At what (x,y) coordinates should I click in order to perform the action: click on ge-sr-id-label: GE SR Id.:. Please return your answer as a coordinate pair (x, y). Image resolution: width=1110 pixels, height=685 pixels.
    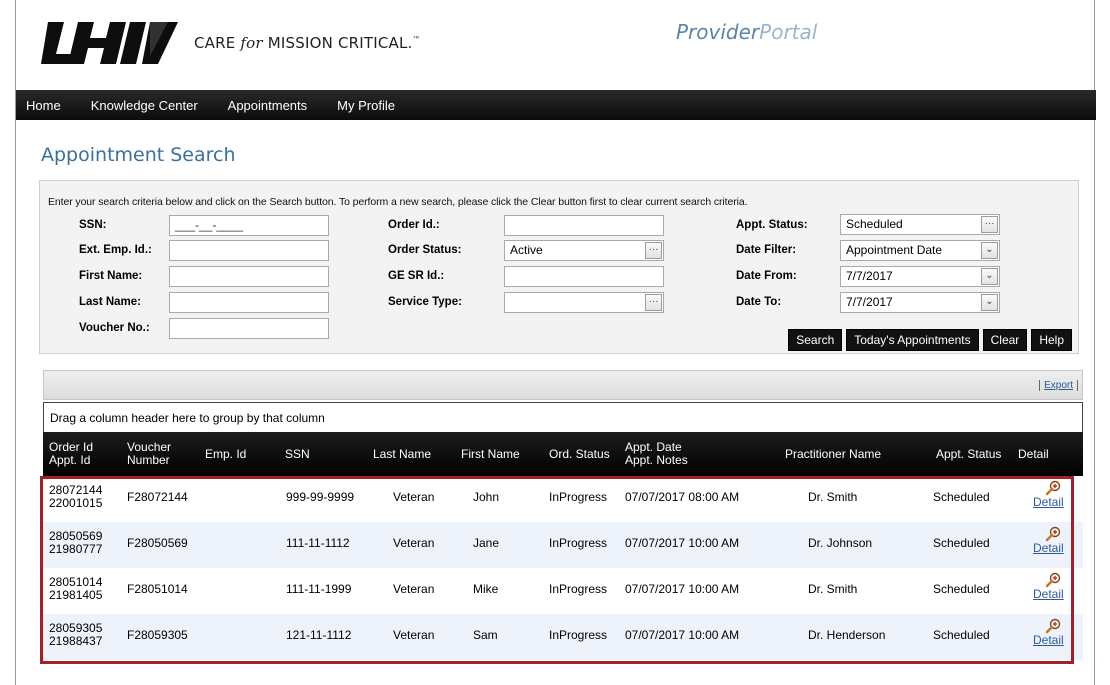
    Looking at the image, I should click on (416, 276).